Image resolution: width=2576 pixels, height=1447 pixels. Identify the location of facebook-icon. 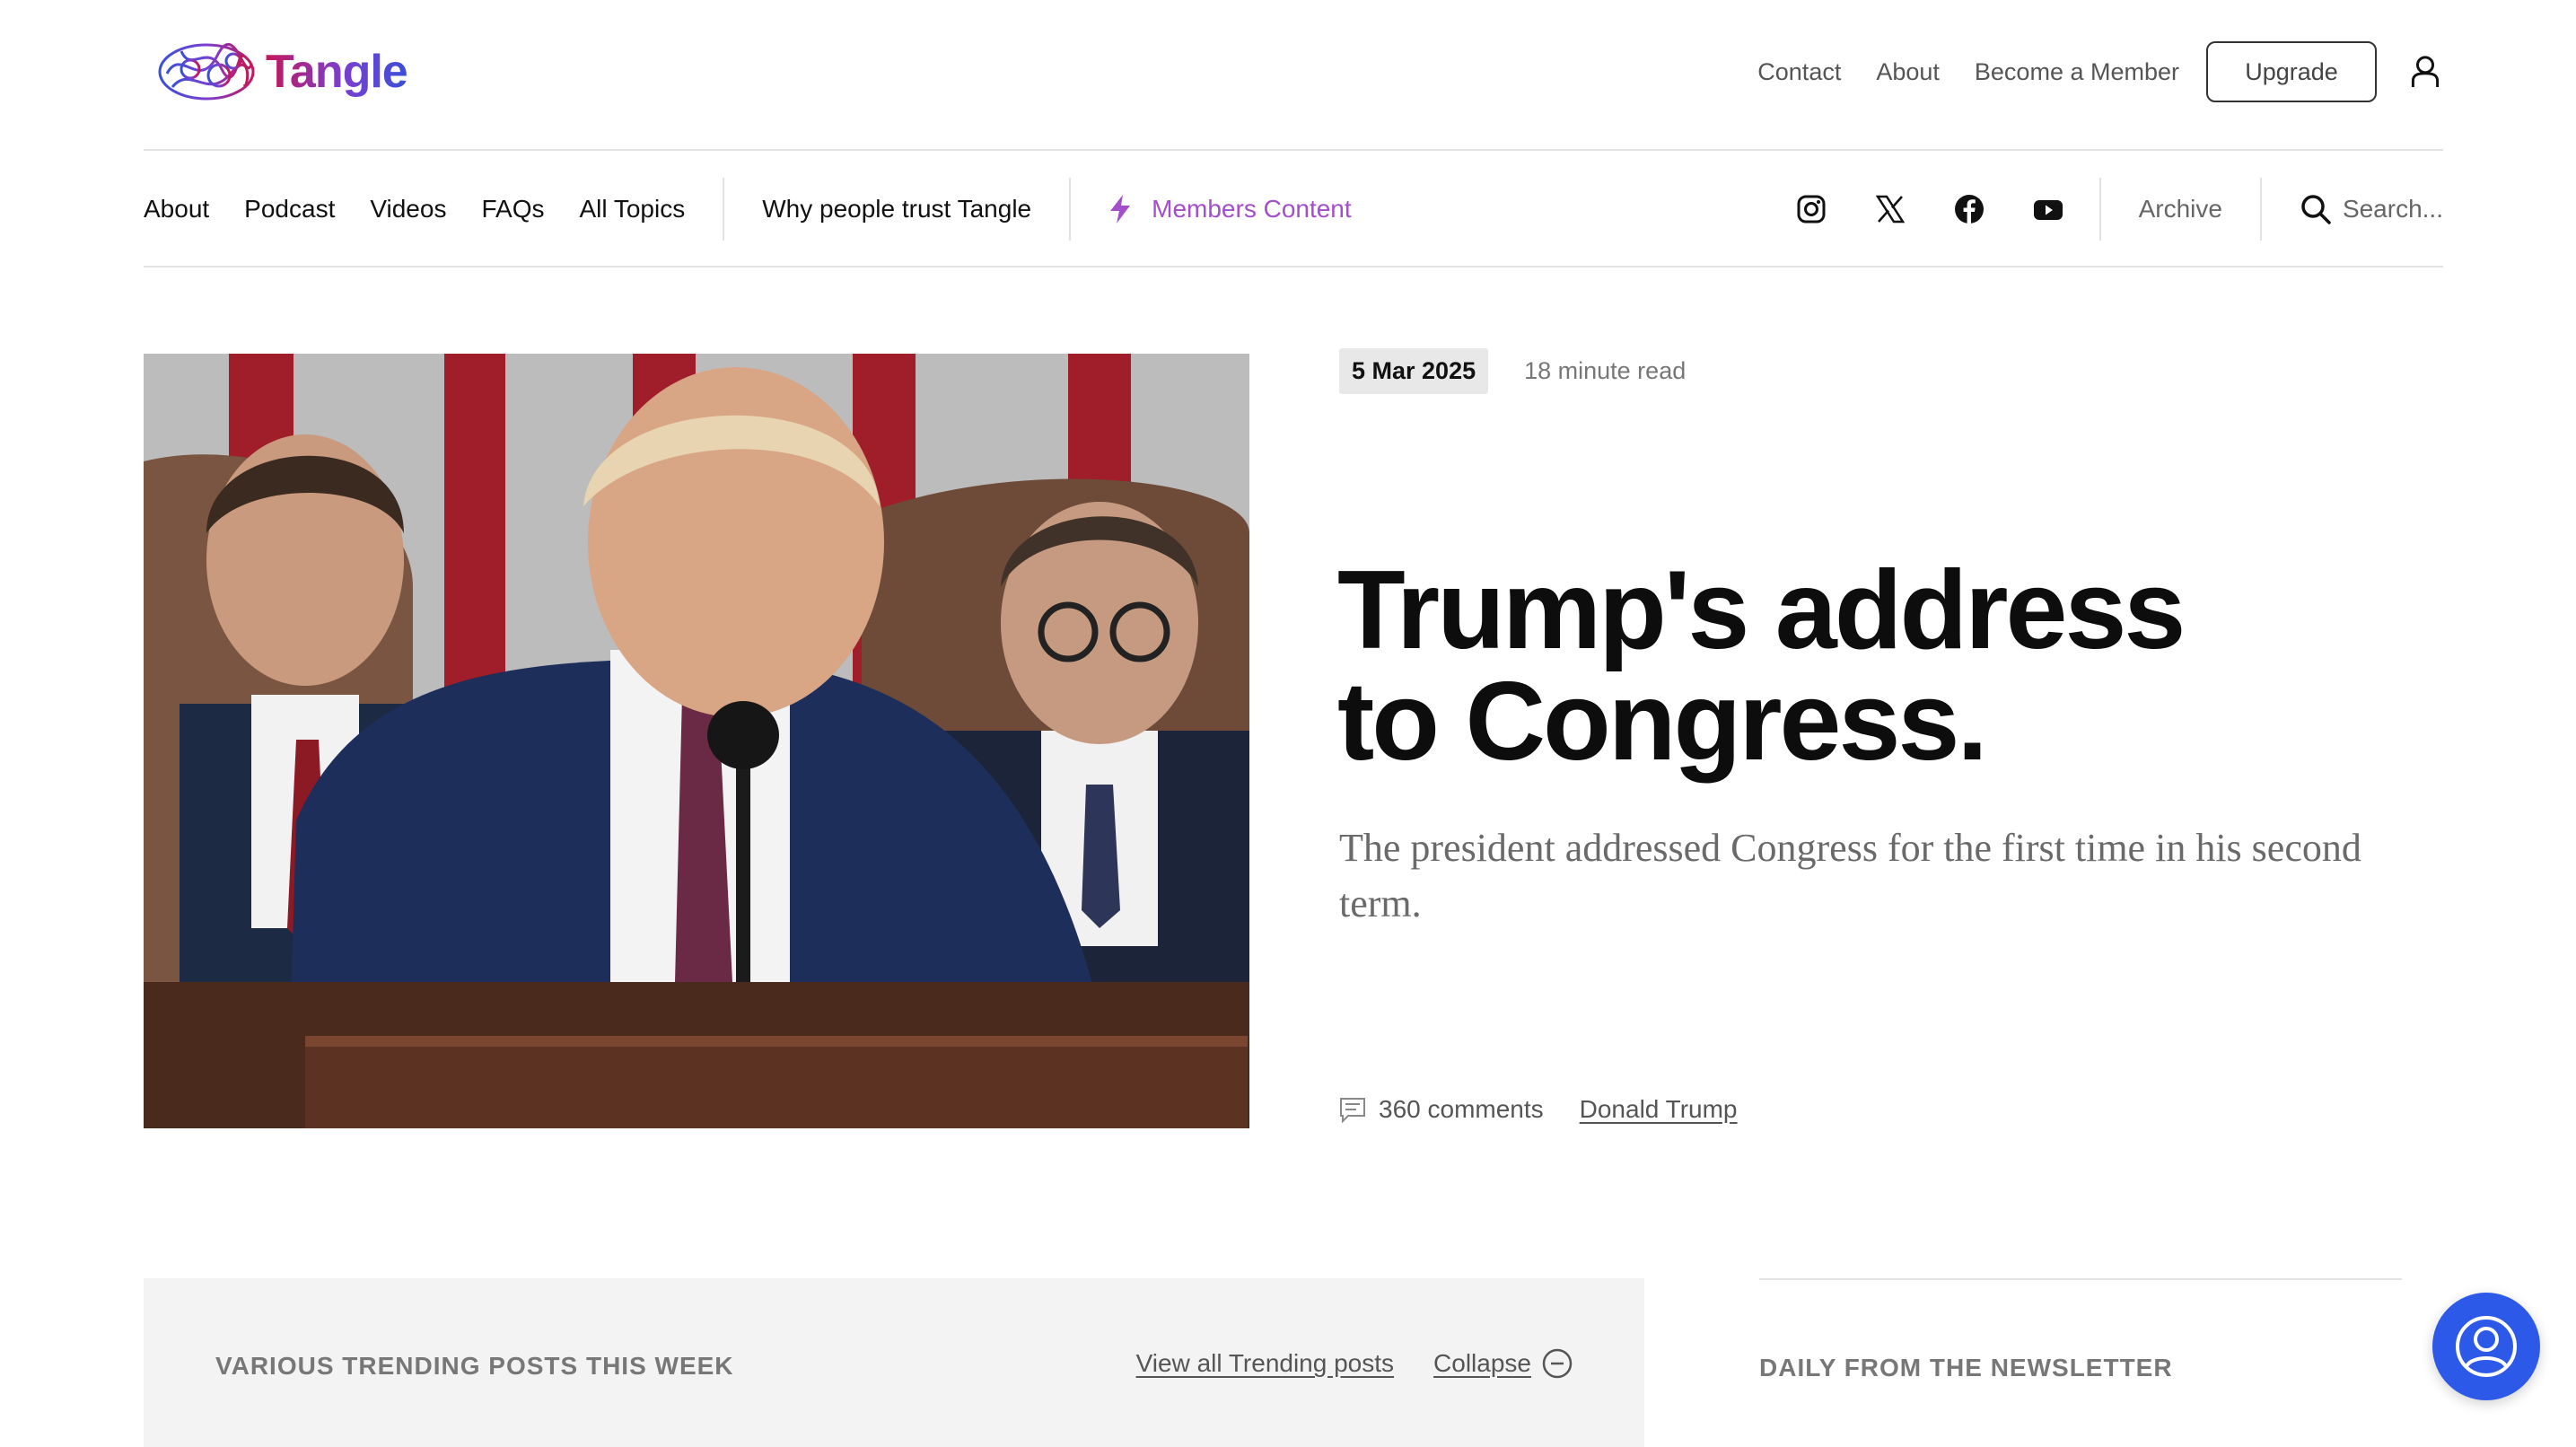
(1969, 209).